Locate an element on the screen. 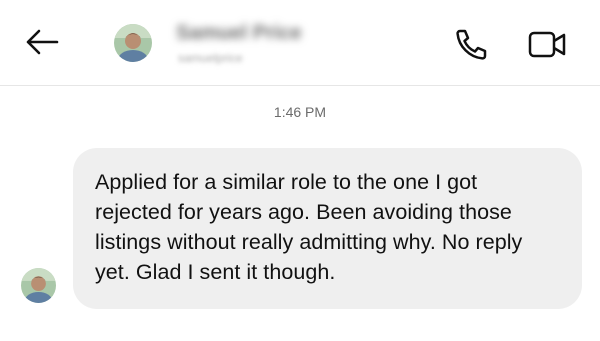 The width and height of the screenshot is (600, 341). contact-info: Samuel Price samuelprice is located at coordinates (271, 45).